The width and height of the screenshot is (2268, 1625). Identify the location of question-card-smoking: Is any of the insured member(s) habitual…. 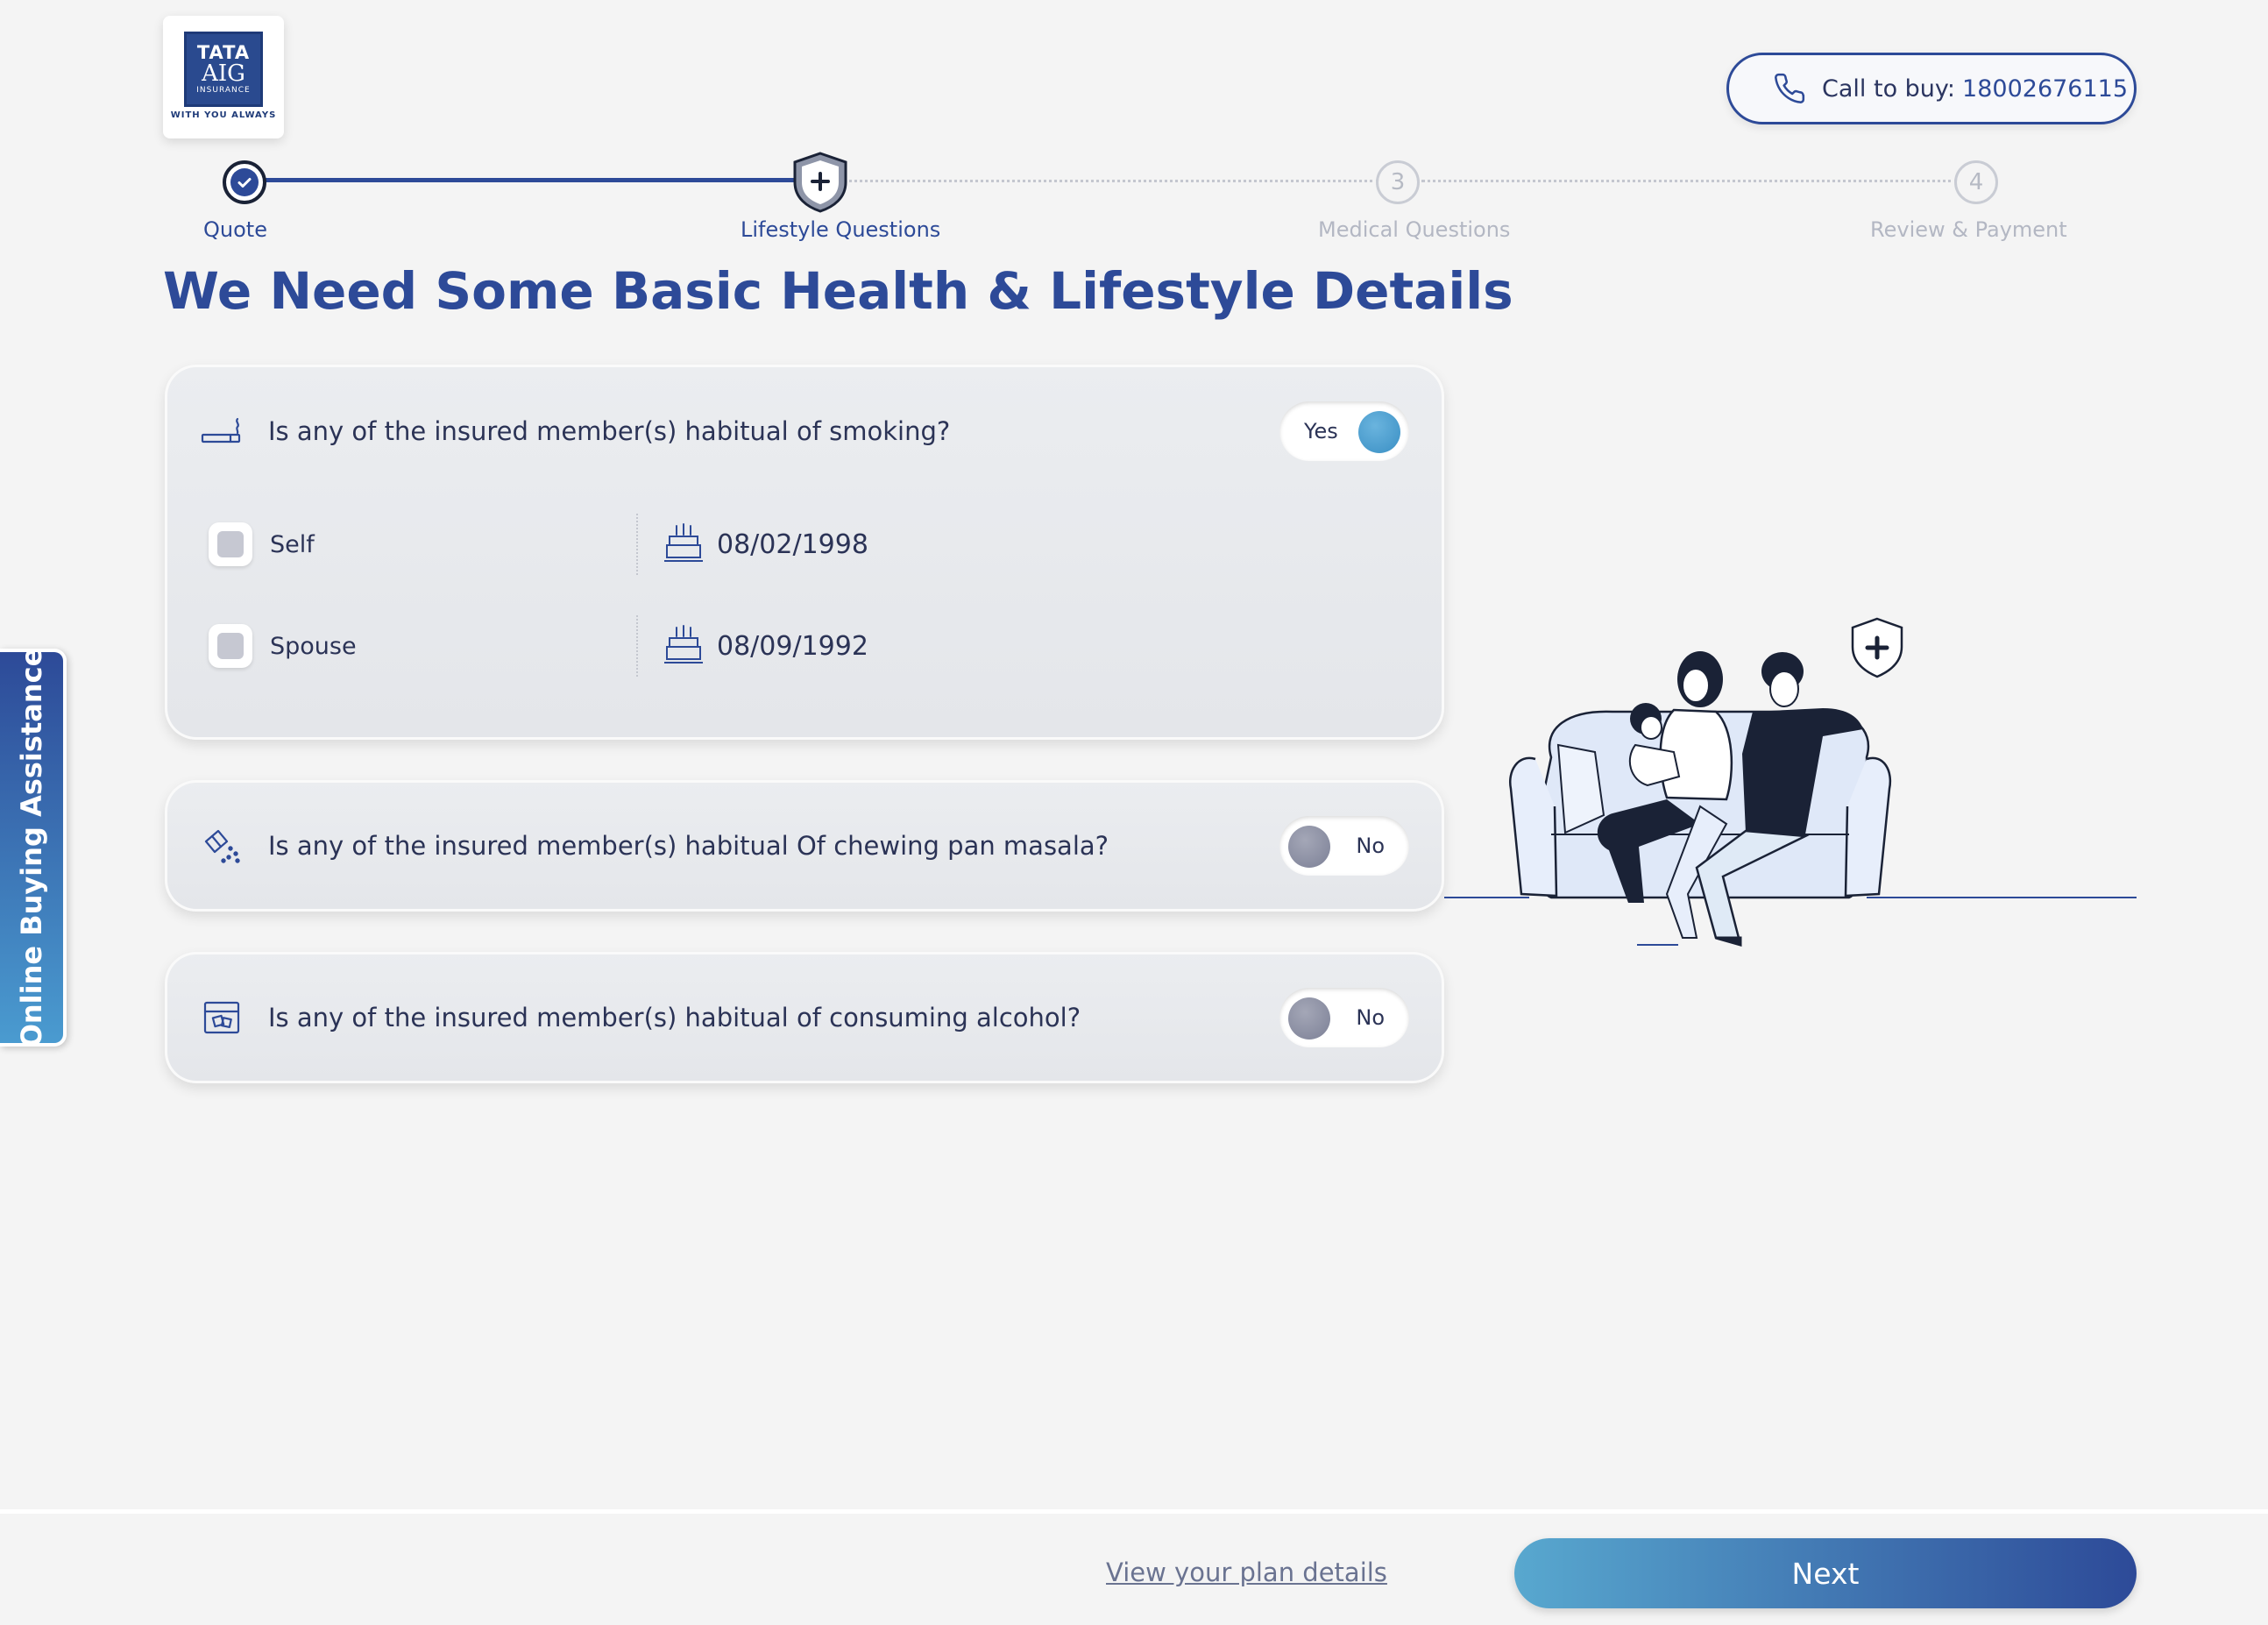
(804, 552).